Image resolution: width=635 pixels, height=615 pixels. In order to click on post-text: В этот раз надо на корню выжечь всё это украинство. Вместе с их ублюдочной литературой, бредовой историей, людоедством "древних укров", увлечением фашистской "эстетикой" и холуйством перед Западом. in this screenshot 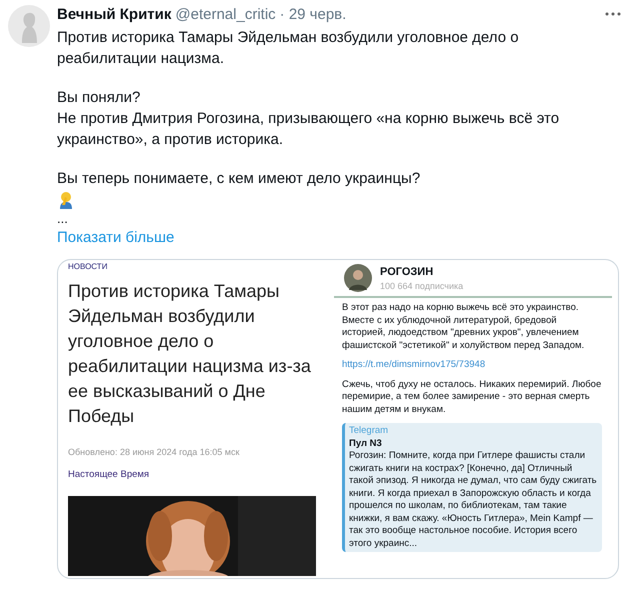, I will do `click(464, 327)`.